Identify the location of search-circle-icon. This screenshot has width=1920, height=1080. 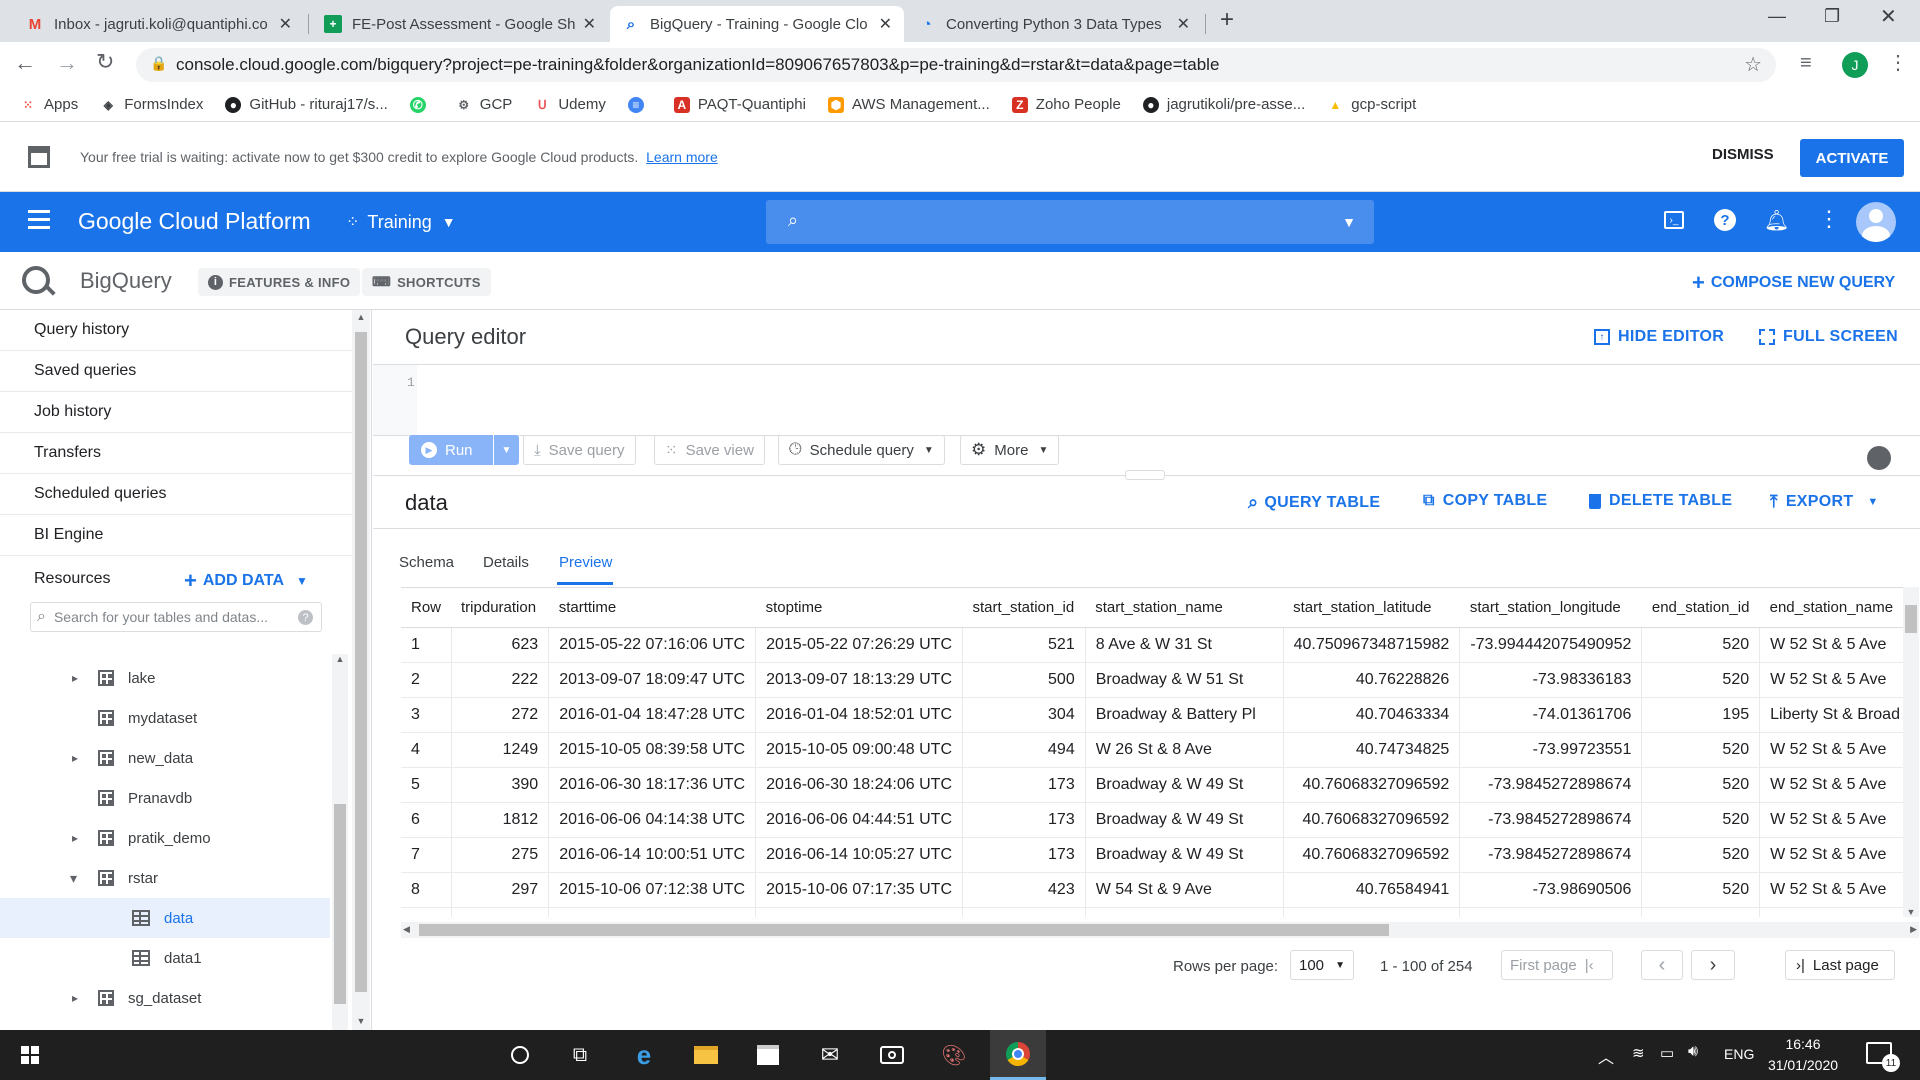
(520, 1055).